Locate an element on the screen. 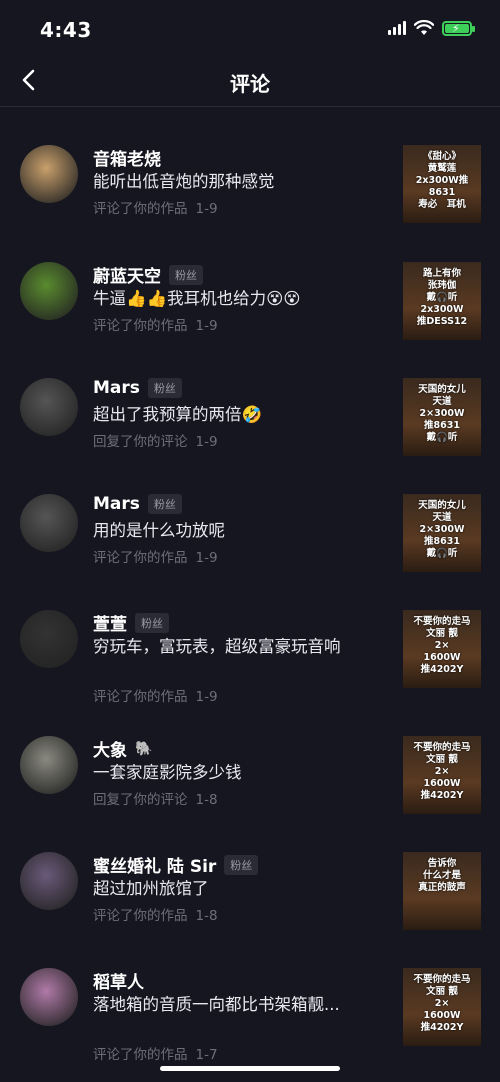 This screenshot has width=500, height=1082. home-indicator is located at coordinates (250, 1068).